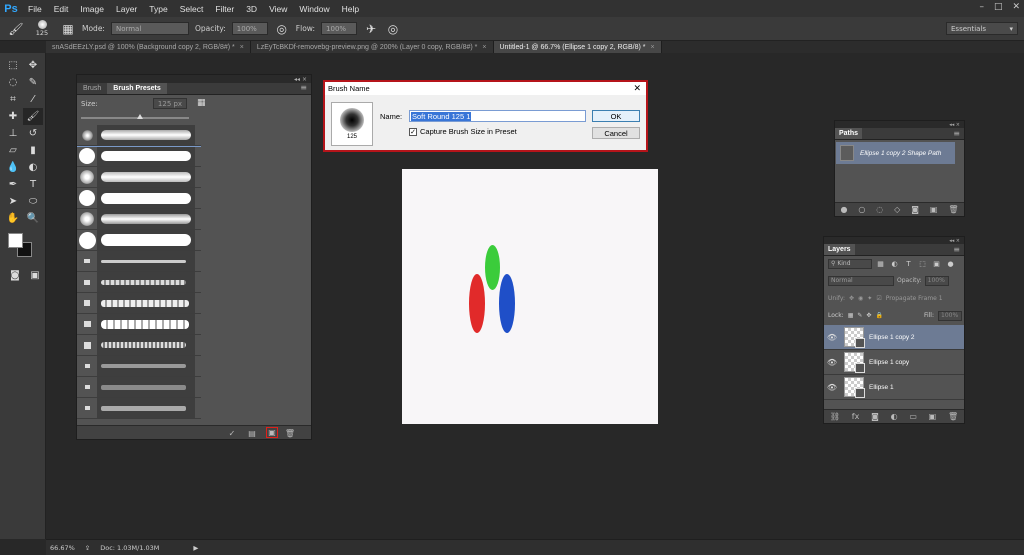 The width and height of the screenshot is (1024, 555). What do you see at coordinates (13, 184) in the screenshot?
I see `pen-tool-icon: ✒` at bounding box center [13, 184].